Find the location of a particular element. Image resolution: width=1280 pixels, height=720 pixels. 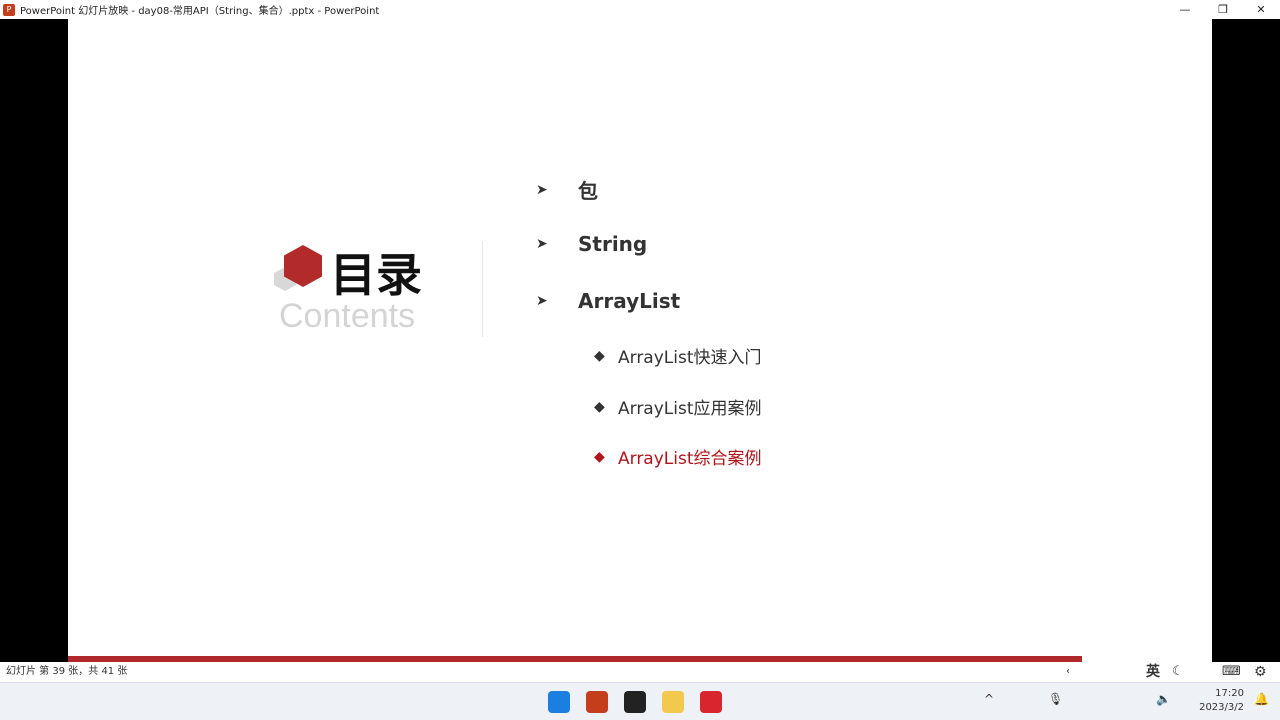

app-icon is located at coordinates (711, 702).